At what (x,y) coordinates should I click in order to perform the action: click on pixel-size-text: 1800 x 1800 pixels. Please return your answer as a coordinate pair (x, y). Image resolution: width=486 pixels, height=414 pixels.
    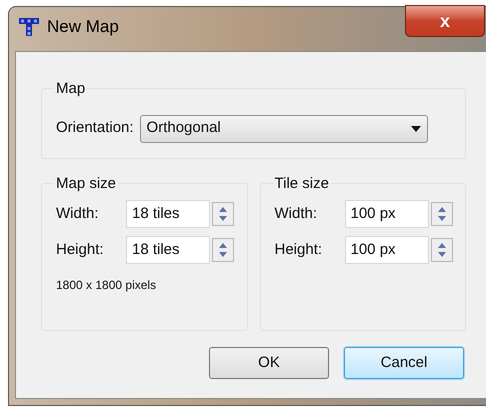
    Looking at the image, I should click on (107, 285).